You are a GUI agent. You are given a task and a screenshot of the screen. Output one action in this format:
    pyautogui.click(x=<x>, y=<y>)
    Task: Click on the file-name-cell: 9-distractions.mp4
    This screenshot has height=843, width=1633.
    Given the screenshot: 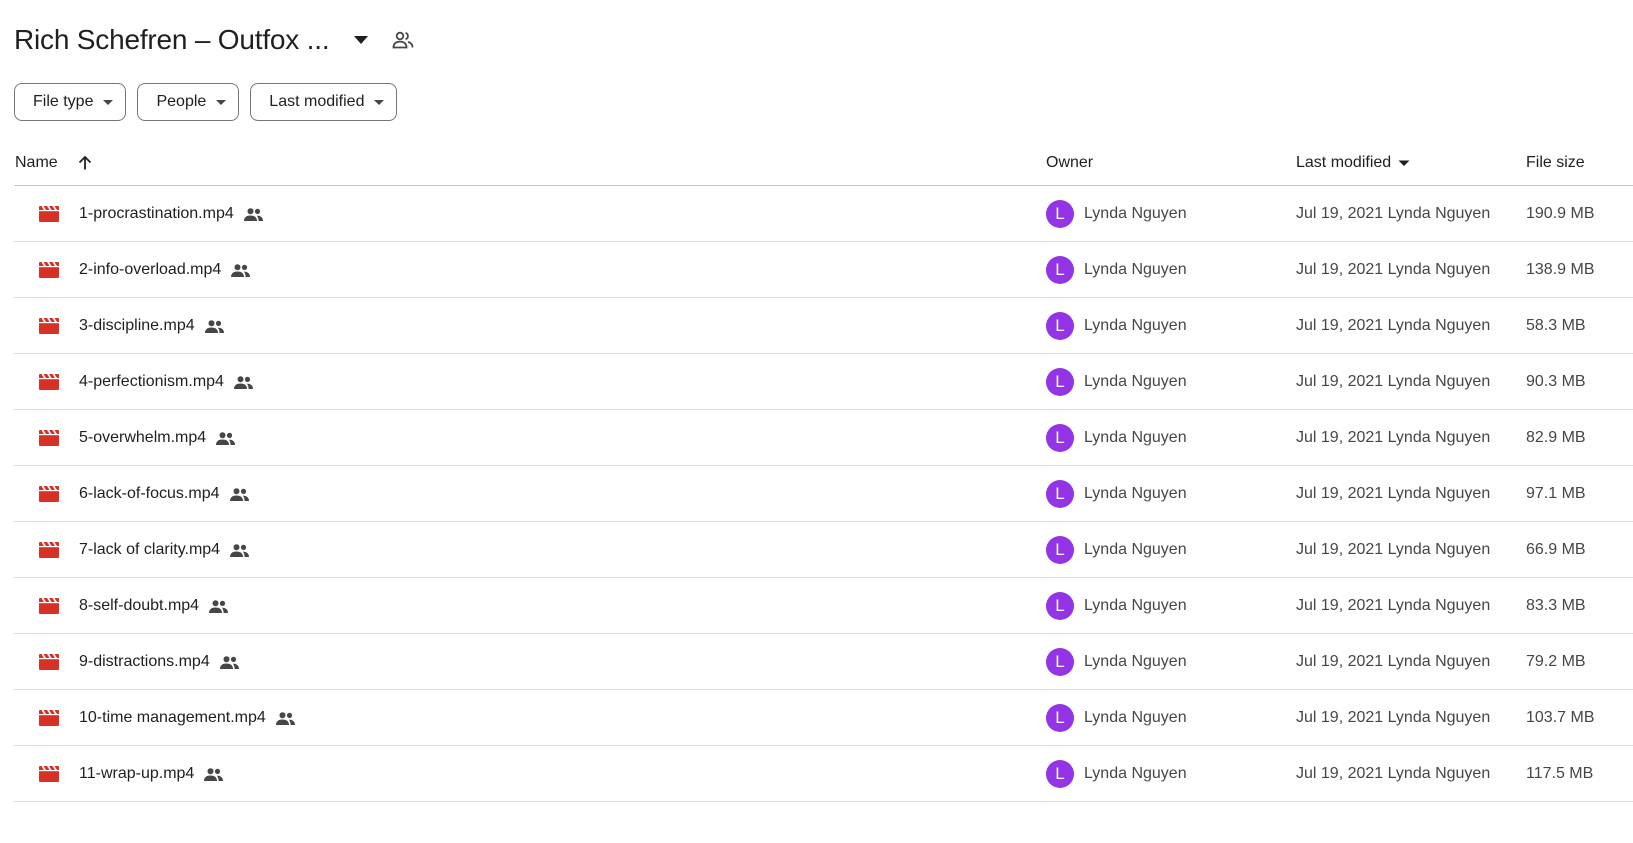 What is the action you would take?
    pyautogui.click(x=159, y=662)
    